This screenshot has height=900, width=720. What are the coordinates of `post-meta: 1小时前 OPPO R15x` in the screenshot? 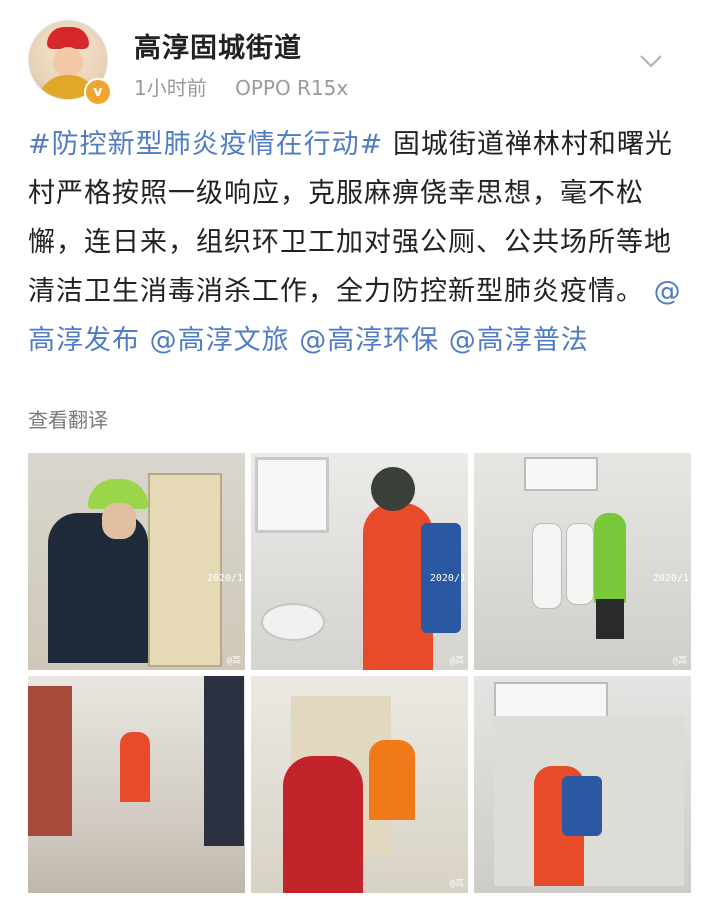 It's located at (241, 86).